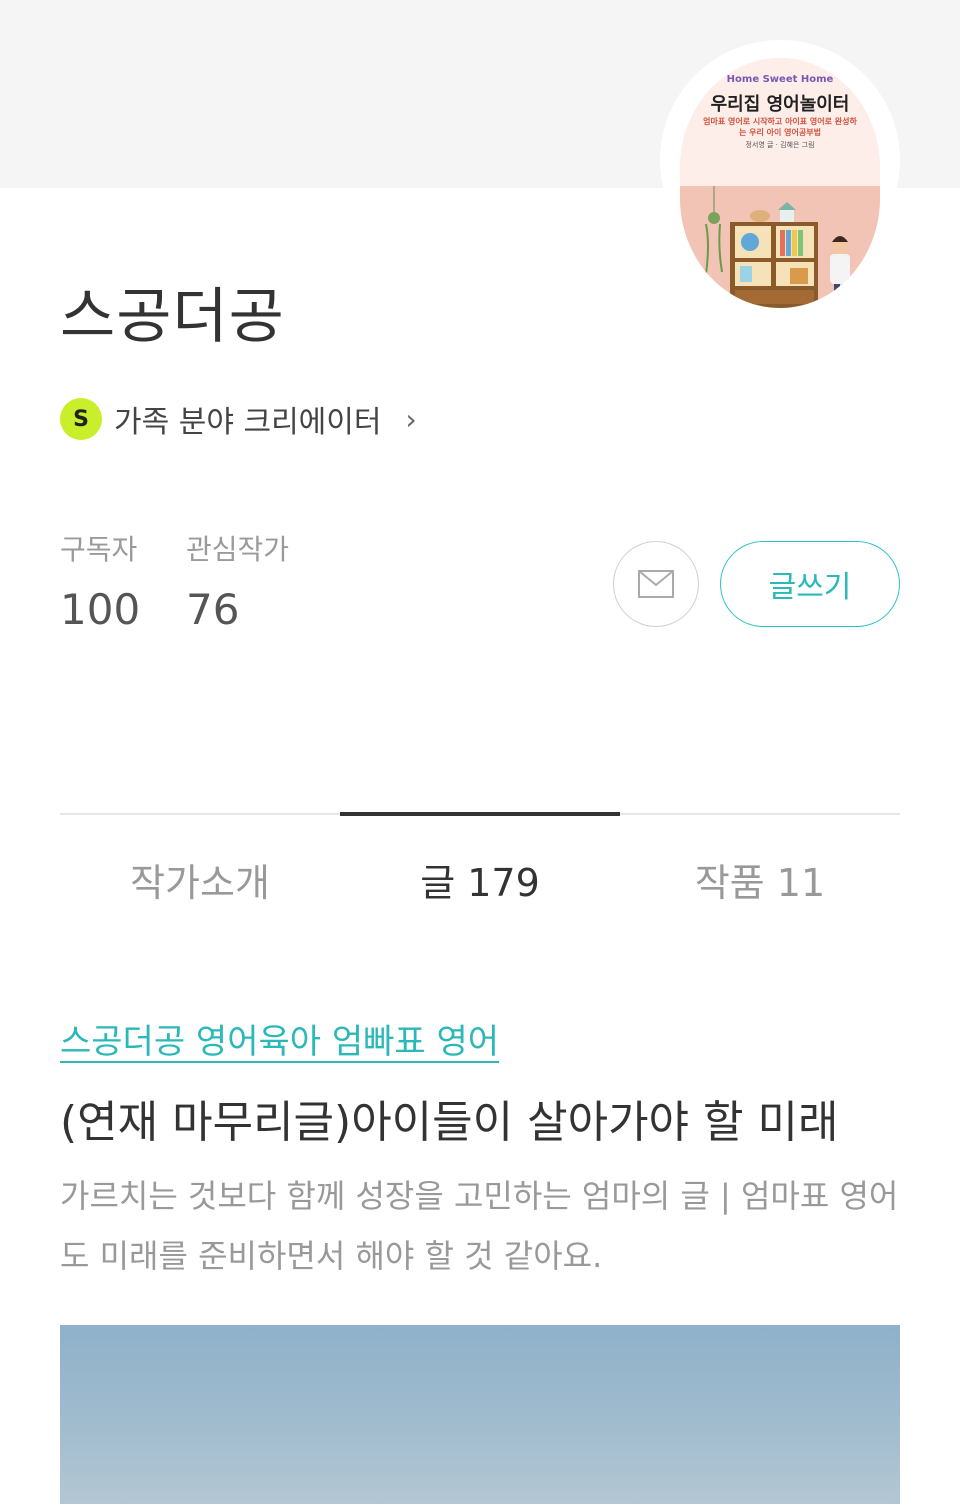  What do you see at coordinates (212, 609) in the screenshot?
I see `following-count: 76` at bounding box center [212, 609].